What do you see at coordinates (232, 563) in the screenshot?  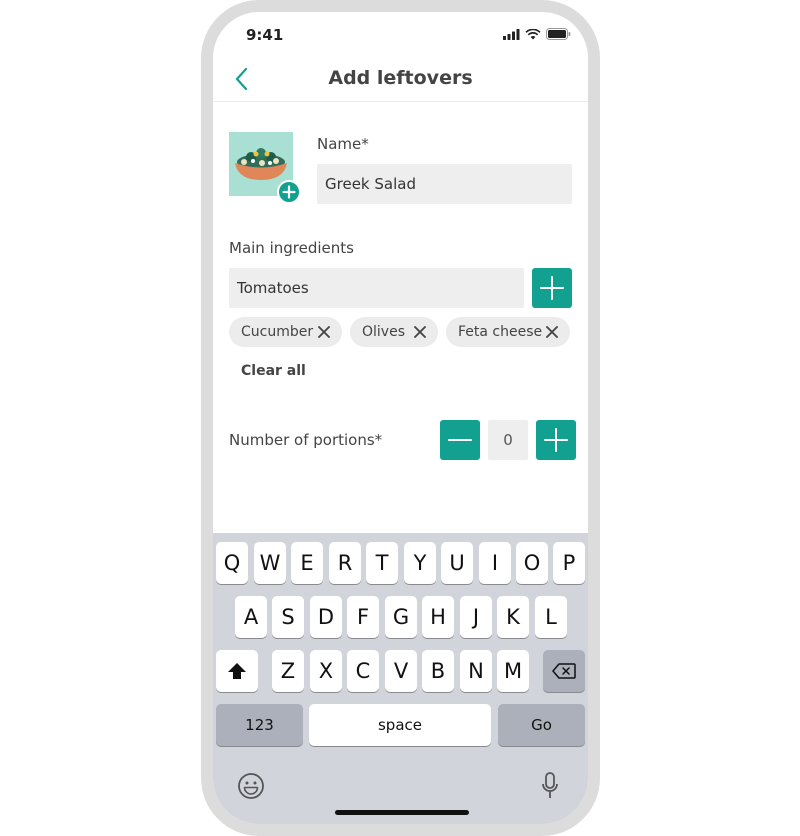 I see `key-q: Q` at bounding box center [232, 563].